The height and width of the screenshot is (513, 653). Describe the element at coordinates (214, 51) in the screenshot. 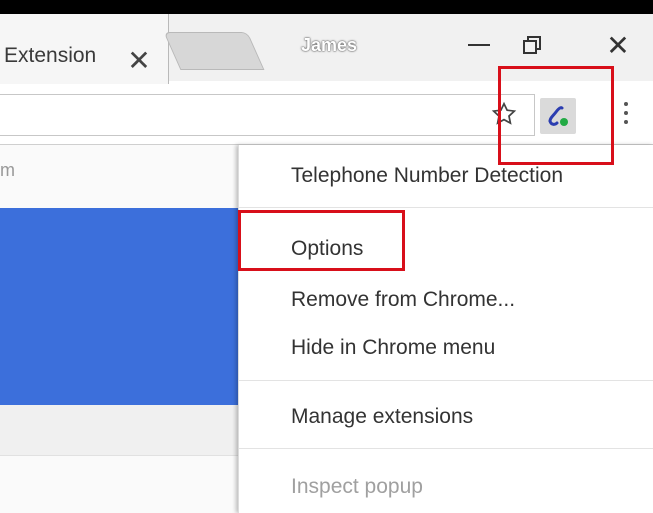

I see `new-tab-button` at that location.